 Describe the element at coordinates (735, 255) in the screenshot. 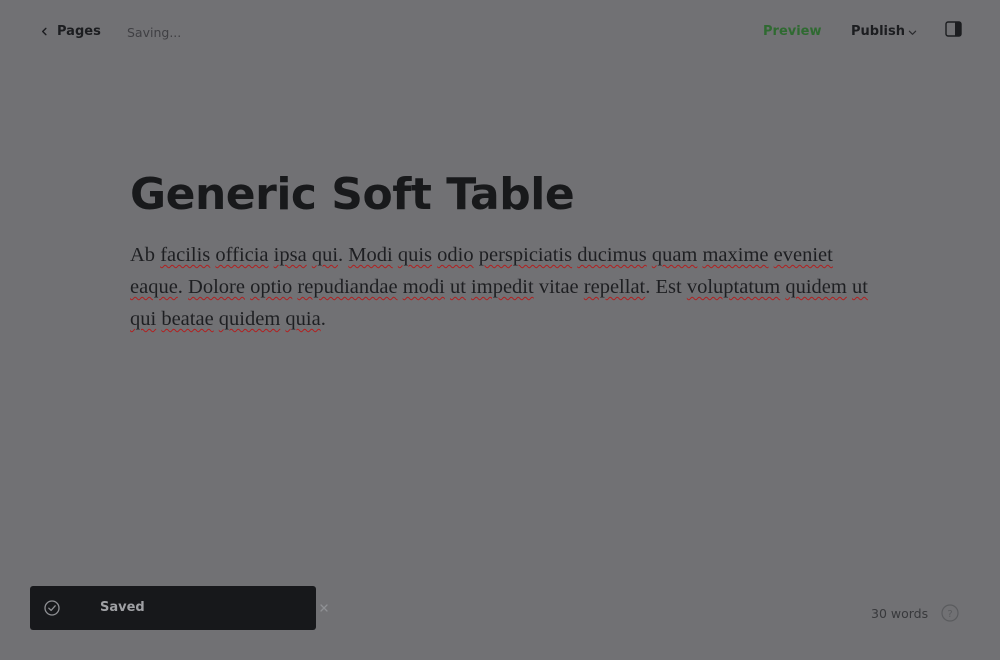

I see `flagged-word: maxime` at that location.